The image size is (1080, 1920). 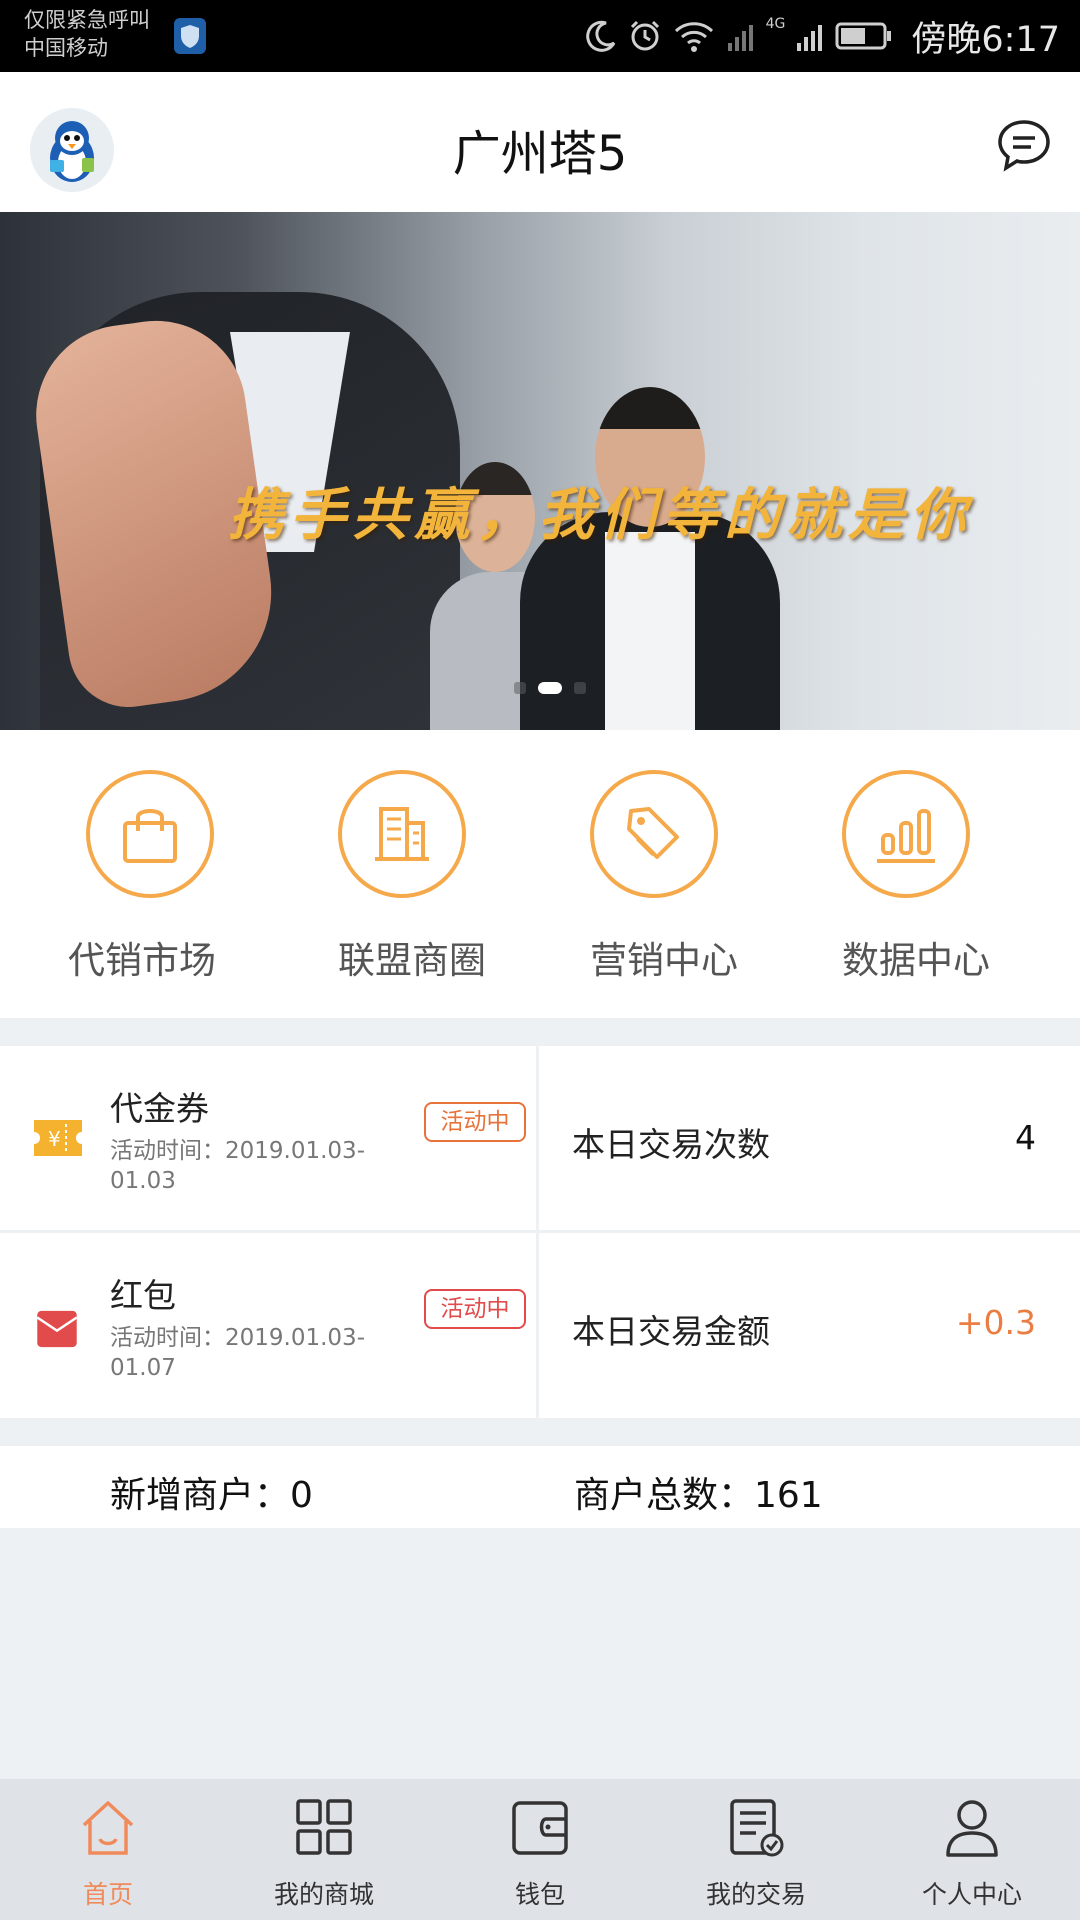 I want to click on tab-label: 首页, so click(x=107, y=1894).